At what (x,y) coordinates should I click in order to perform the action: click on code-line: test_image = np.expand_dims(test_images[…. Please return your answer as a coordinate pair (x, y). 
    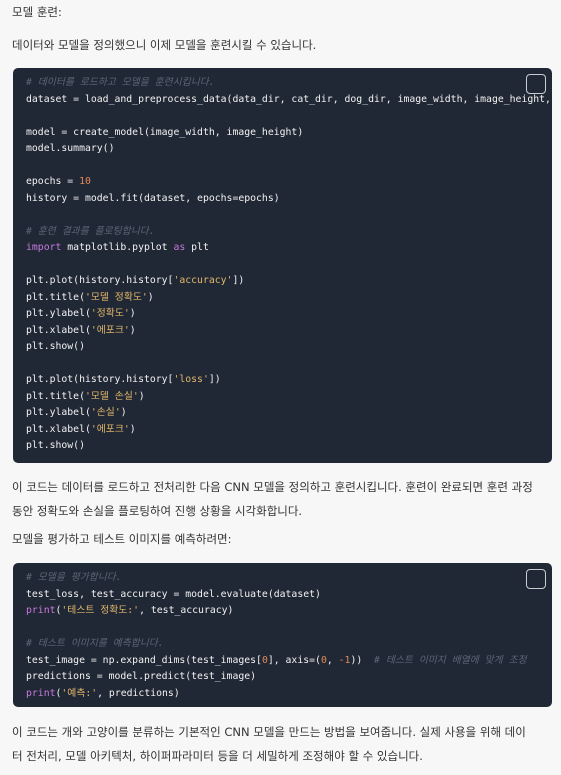
    Looking at the image, I should click on (289, 661).